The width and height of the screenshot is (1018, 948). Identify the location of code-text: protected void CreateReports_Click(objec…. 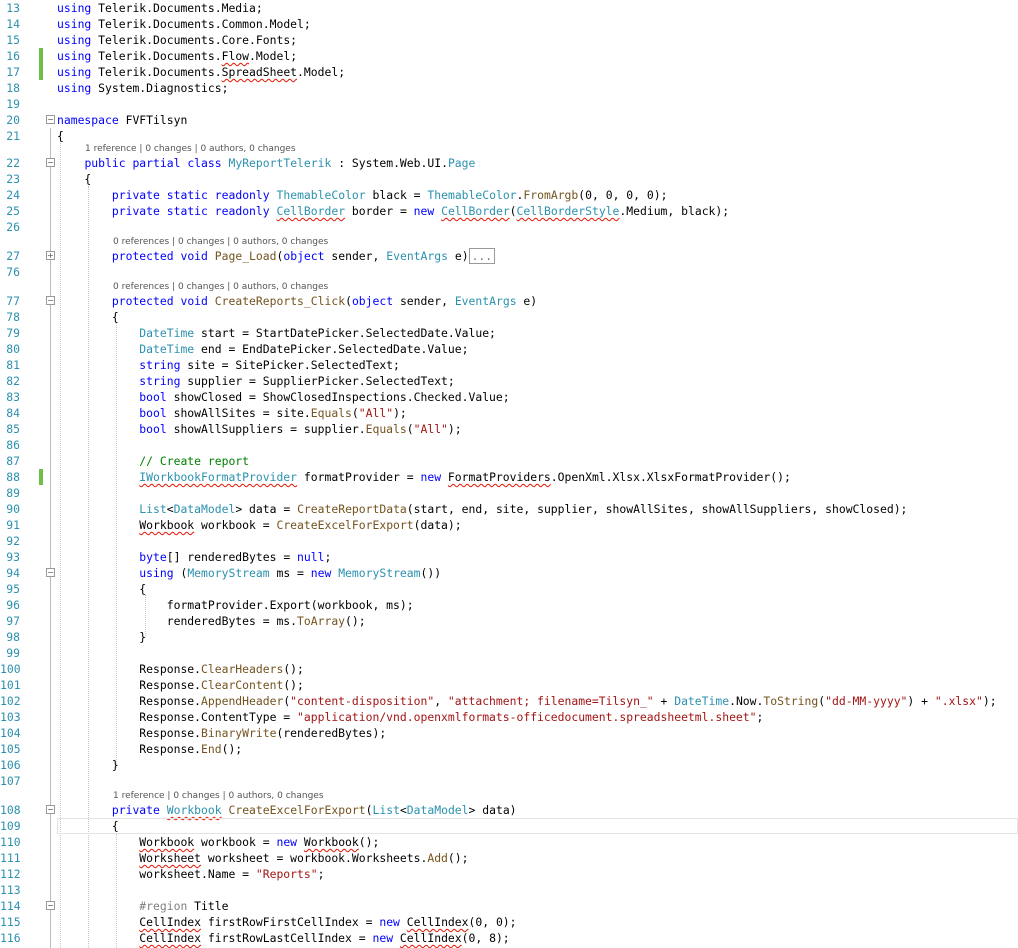
(324, 301).